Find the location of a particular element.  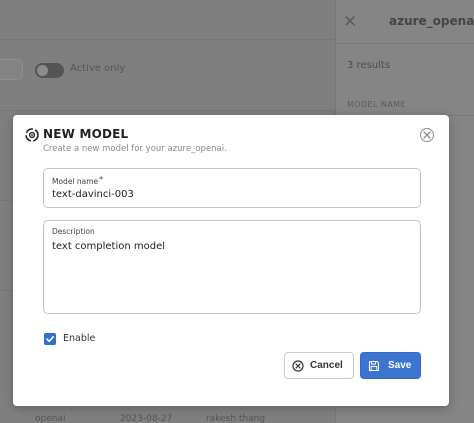

panel-close-icon: ✕ is located at coordinates (350, 22).